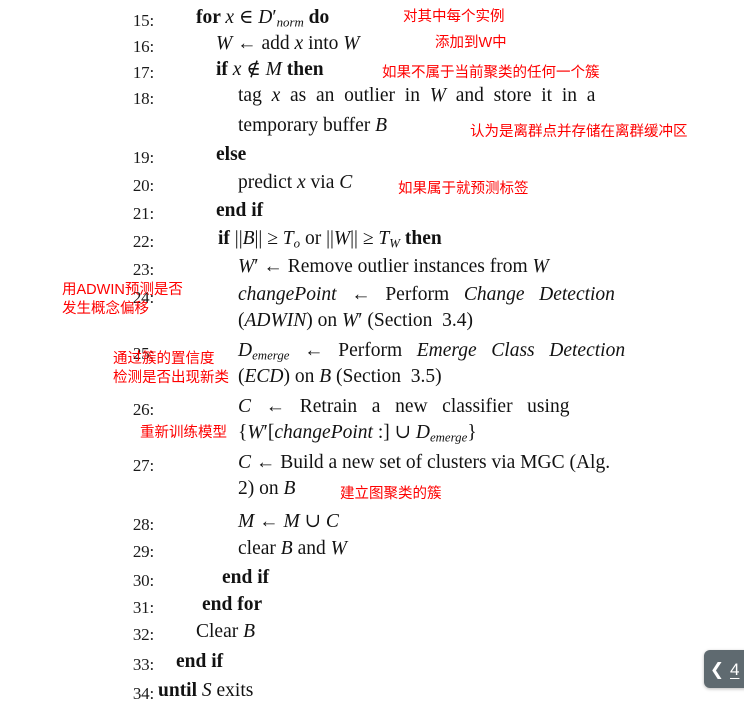 The height and width of the screenshot is (708, 744). What do you see at coordinates (372, 608) in the screenshot?
I see `algorithm-line: 31: end for` at bounding box center [372, 608].